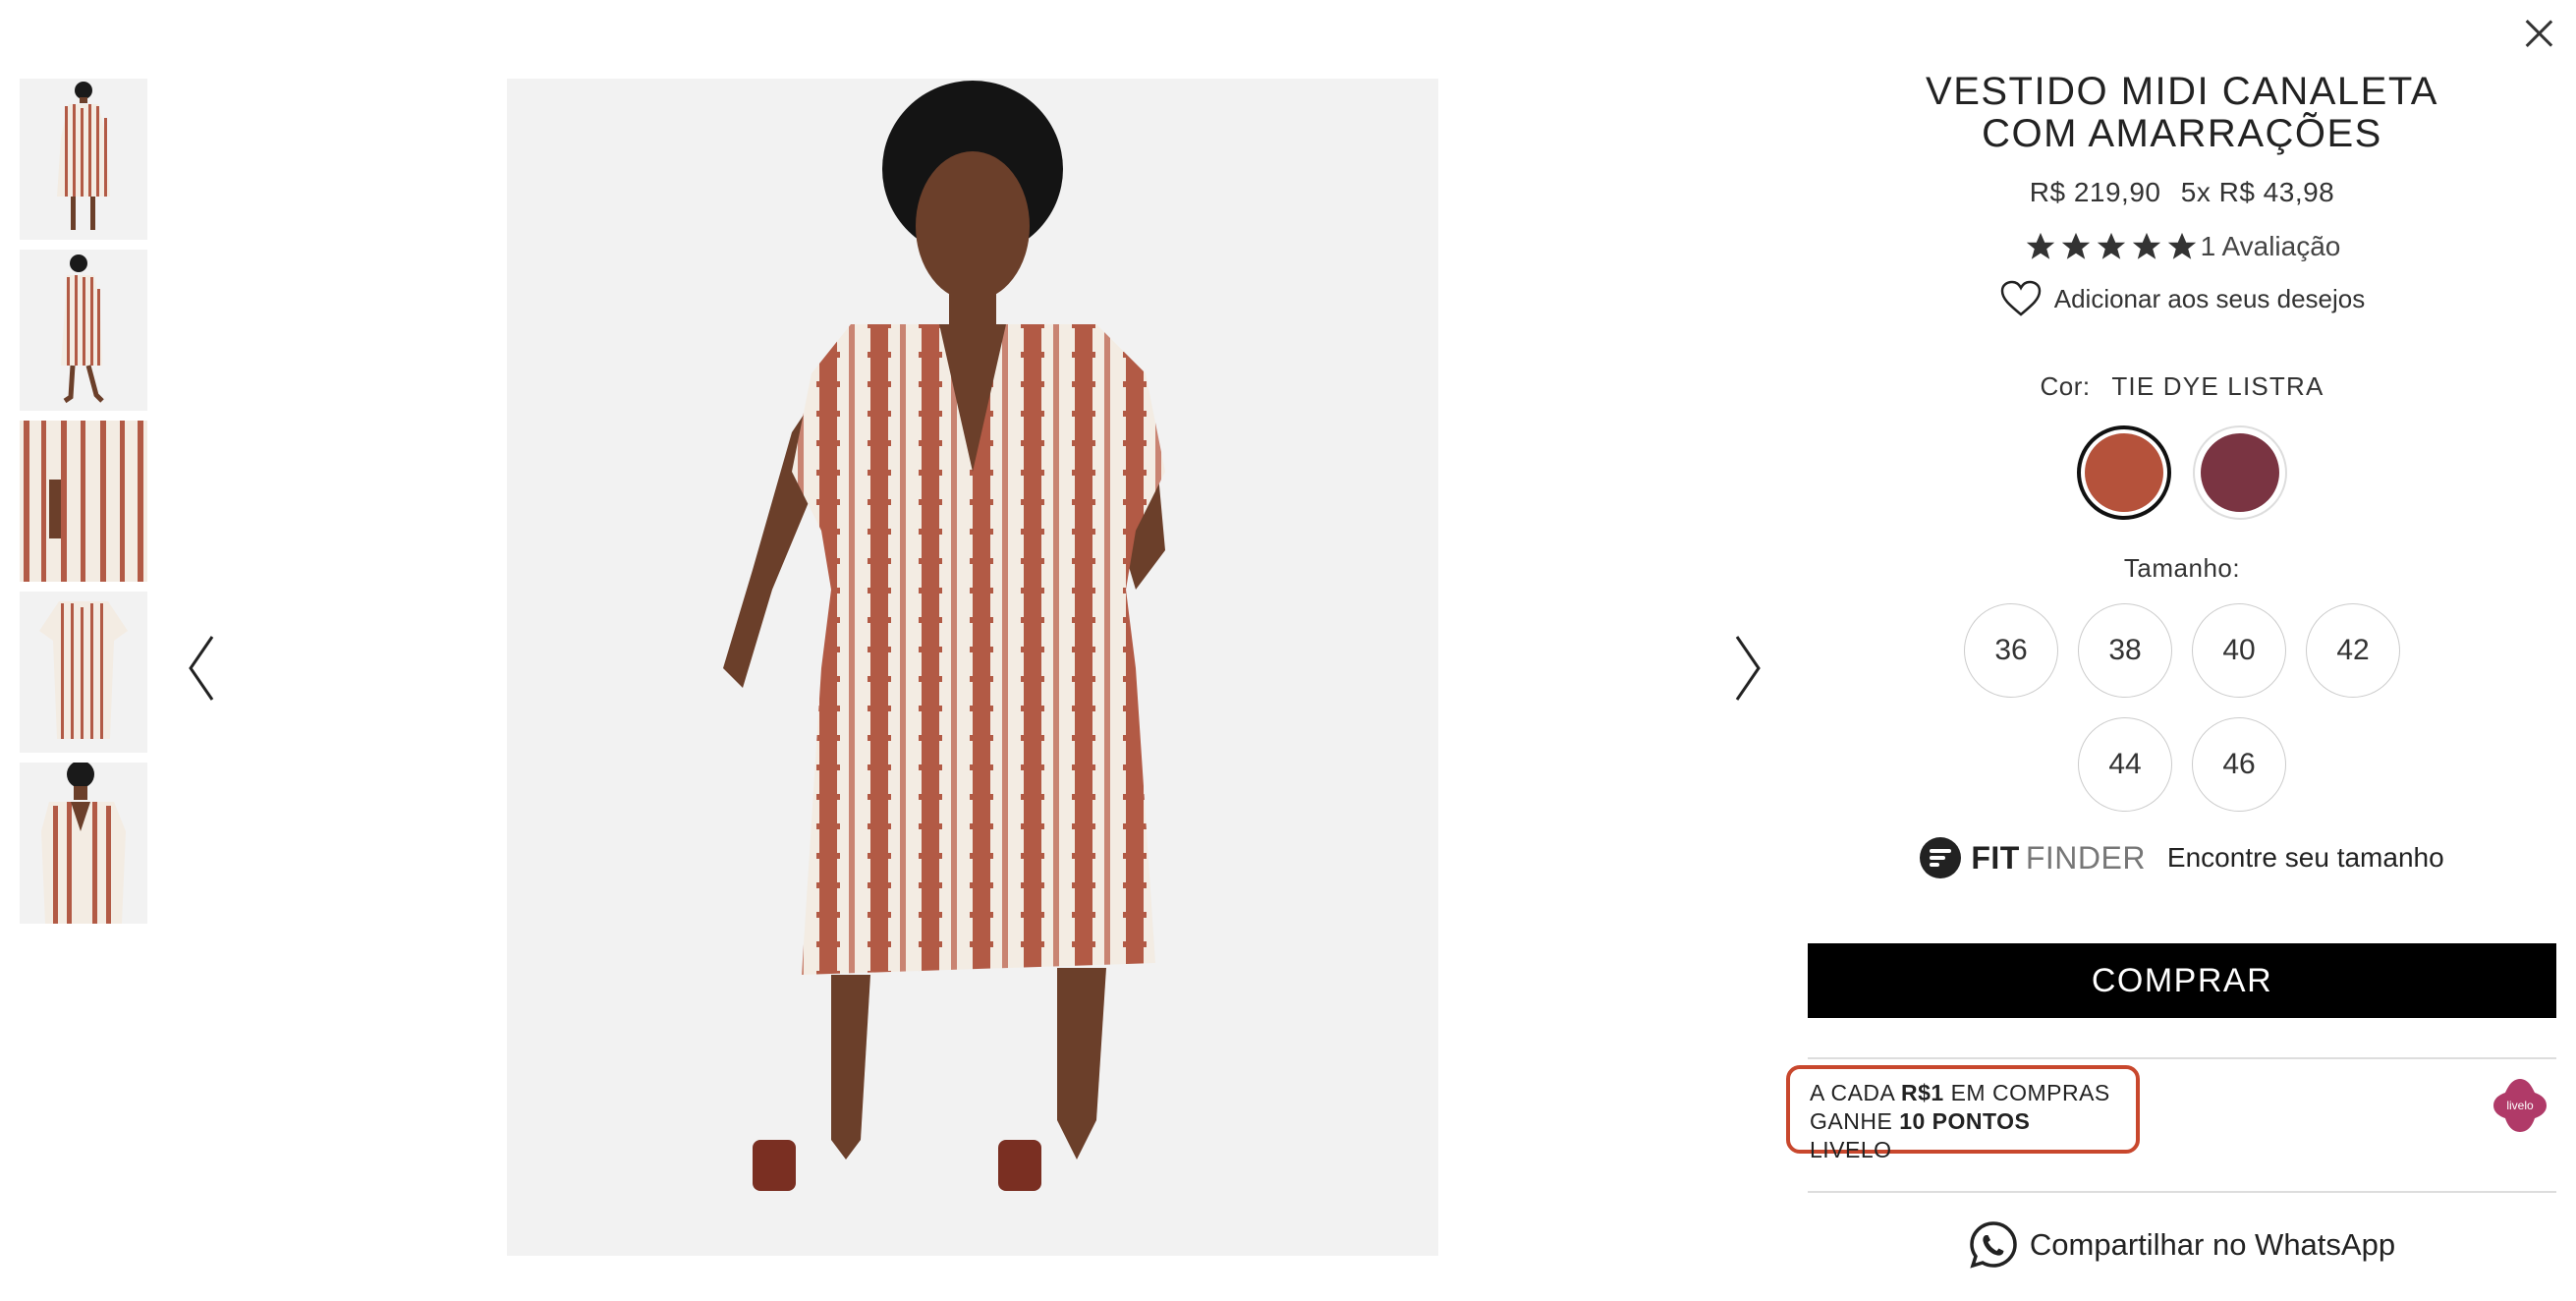  I want to click on livelo-text: EM COMPRAS, so click(2030, 1092).